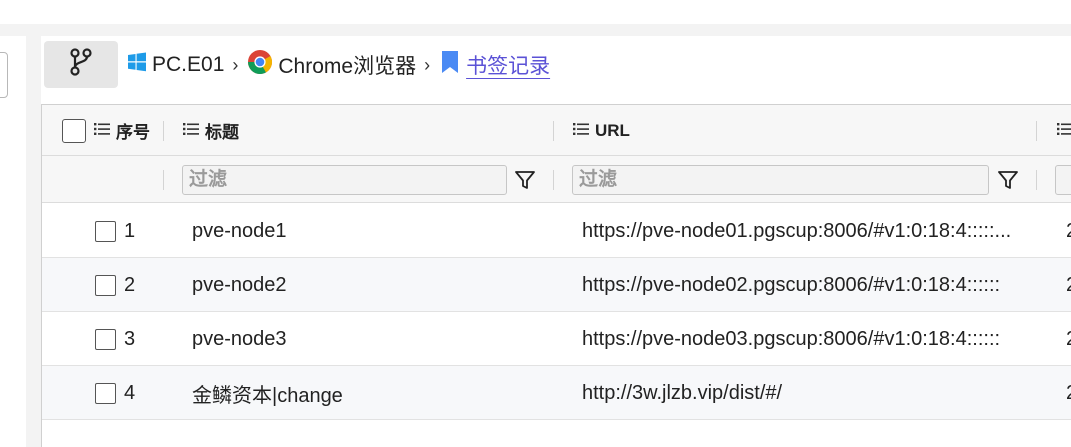 The height and width of the screenshot is (447, 1071). I want to click on row-title: pve-node1, so click(239, 230).